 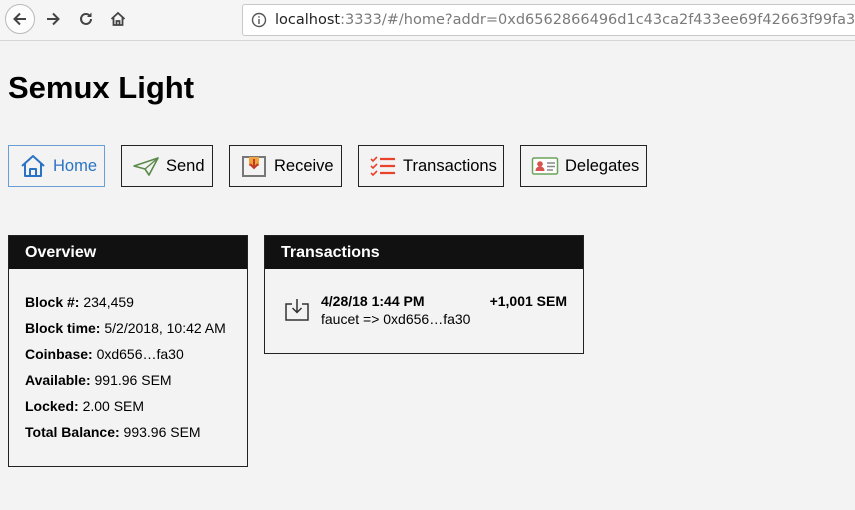 I want to click on overview-value: 993.96 SEM, so click(x=162, y=432).